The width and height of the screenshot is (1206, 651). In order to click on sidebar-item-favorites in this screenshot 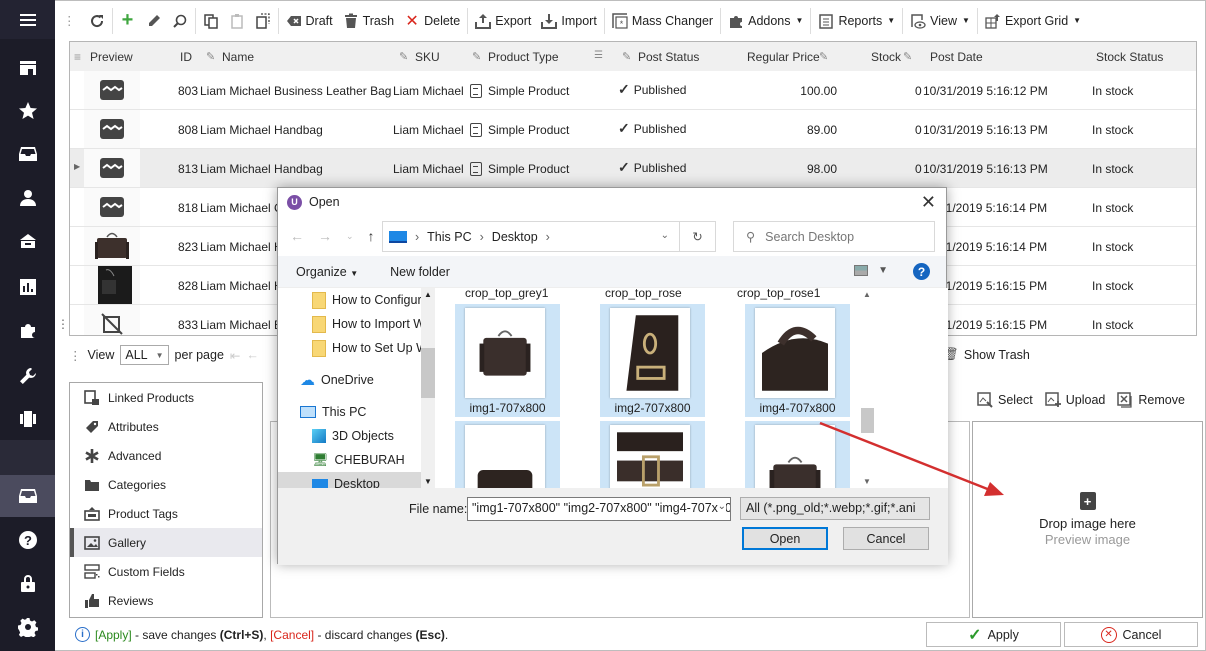, I will do `click(27, 110)`.